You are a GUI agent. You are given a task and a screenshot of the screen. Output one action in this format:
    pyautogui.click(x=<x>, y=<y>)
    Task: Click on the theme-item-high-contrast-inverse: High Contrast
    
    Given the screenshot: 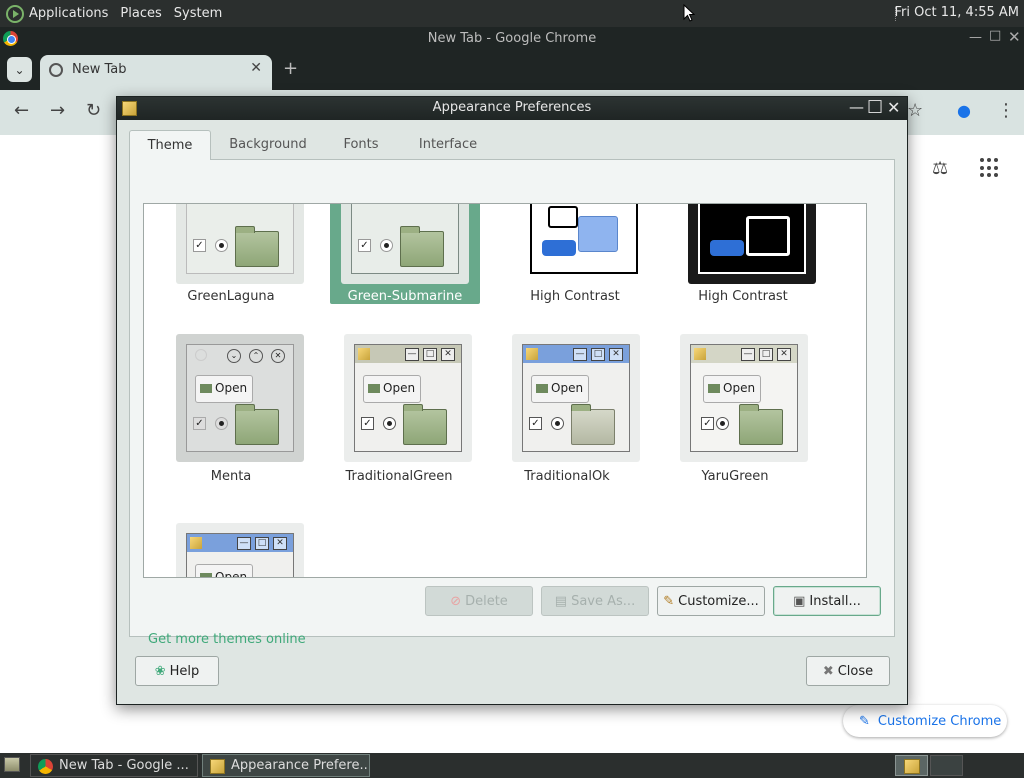 What is the action you would take?
    pyautogui.click(x=743, y=254)
    